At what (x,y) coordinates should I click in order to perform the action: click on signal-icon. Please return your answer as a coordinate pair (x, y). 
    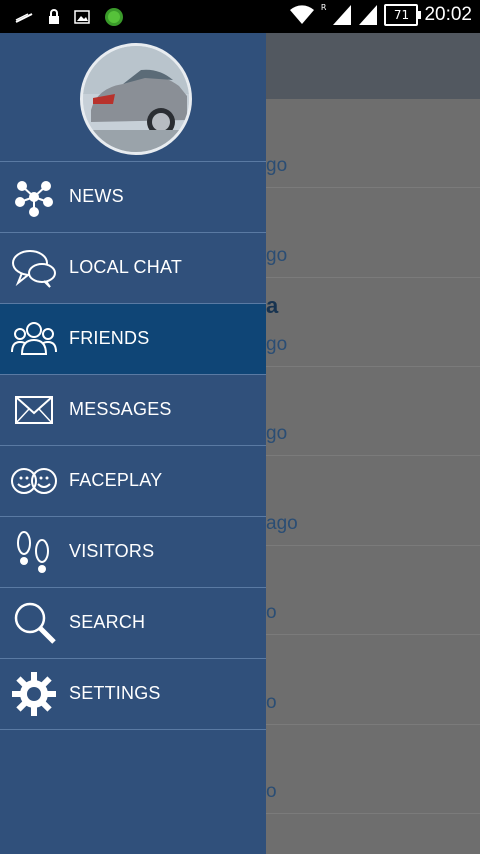
    Looking at the image, I should click on (342, 15).